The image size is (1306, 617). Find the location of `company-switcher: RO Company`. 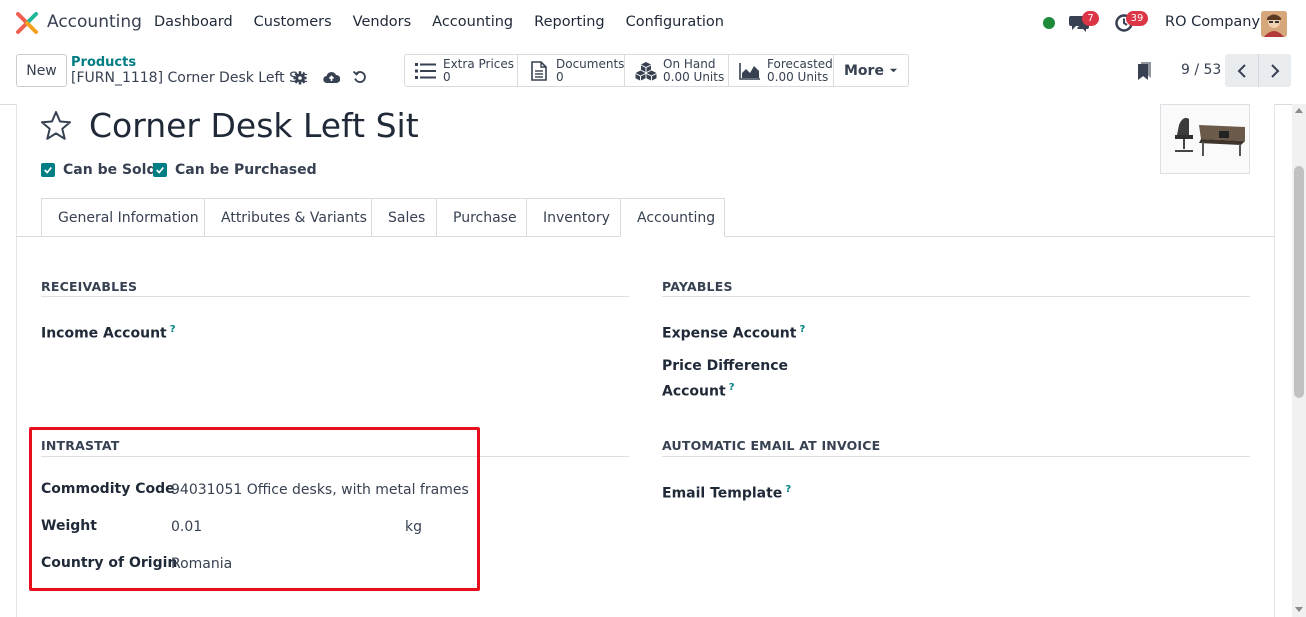

company-switcher: RO Company is located at coordinates (1212, 22).